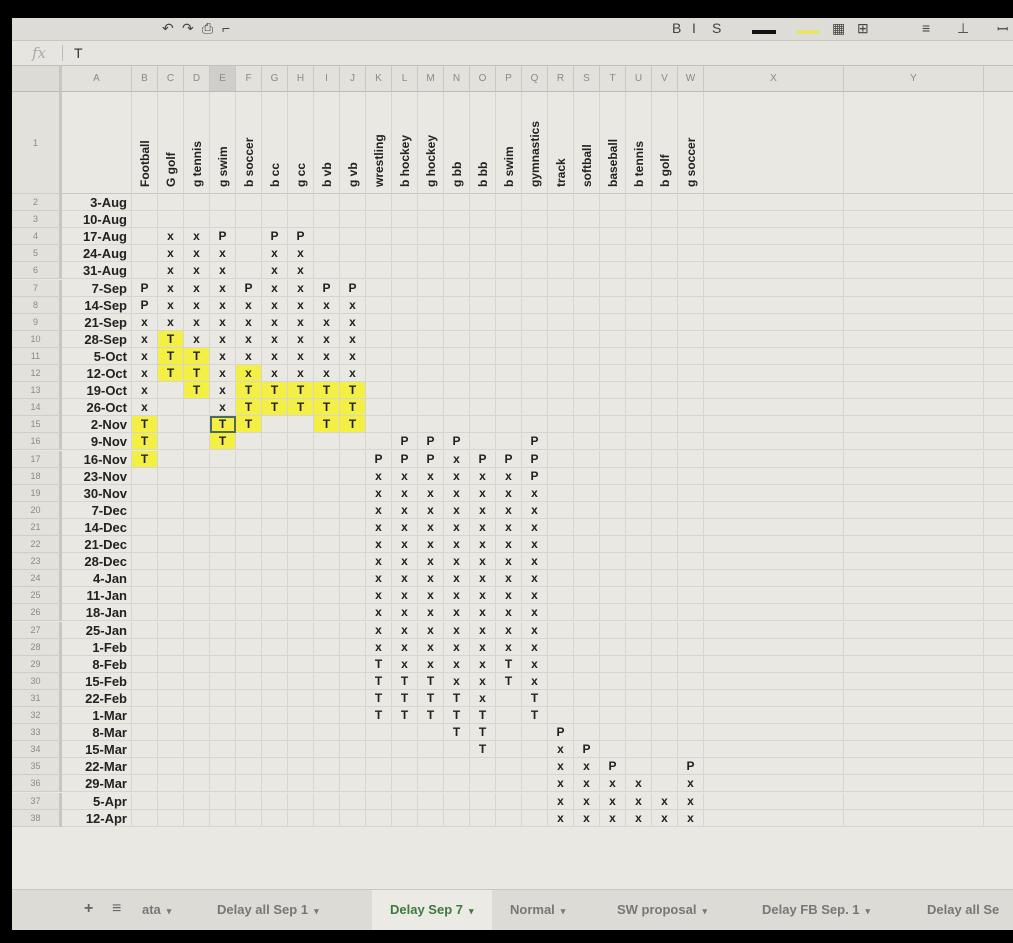  I want to click on date-cell: 3-Aug, so click(97, 203).